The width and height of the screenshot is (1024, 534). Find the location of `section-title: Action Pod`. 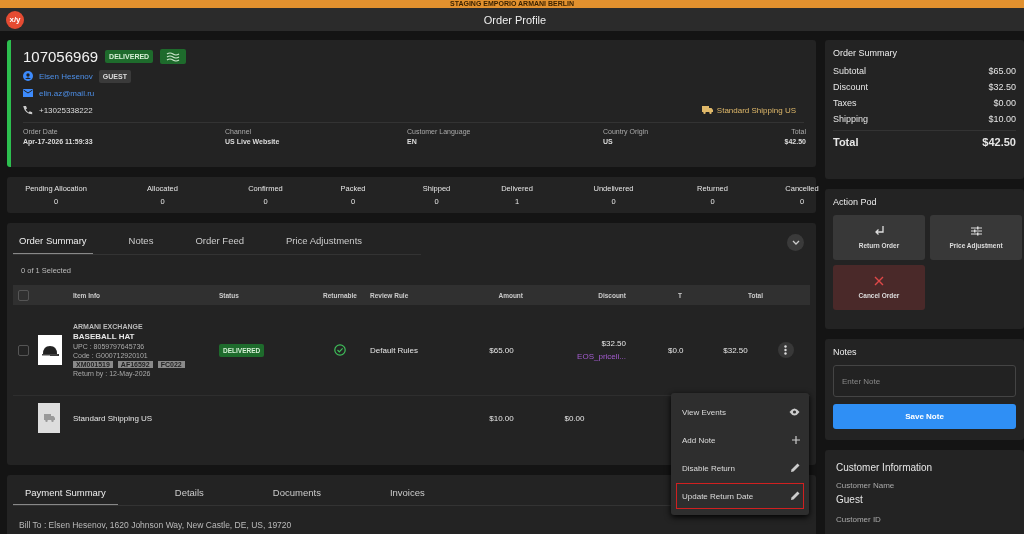

section-title: Action Pod is located at coordinates (855, 202).